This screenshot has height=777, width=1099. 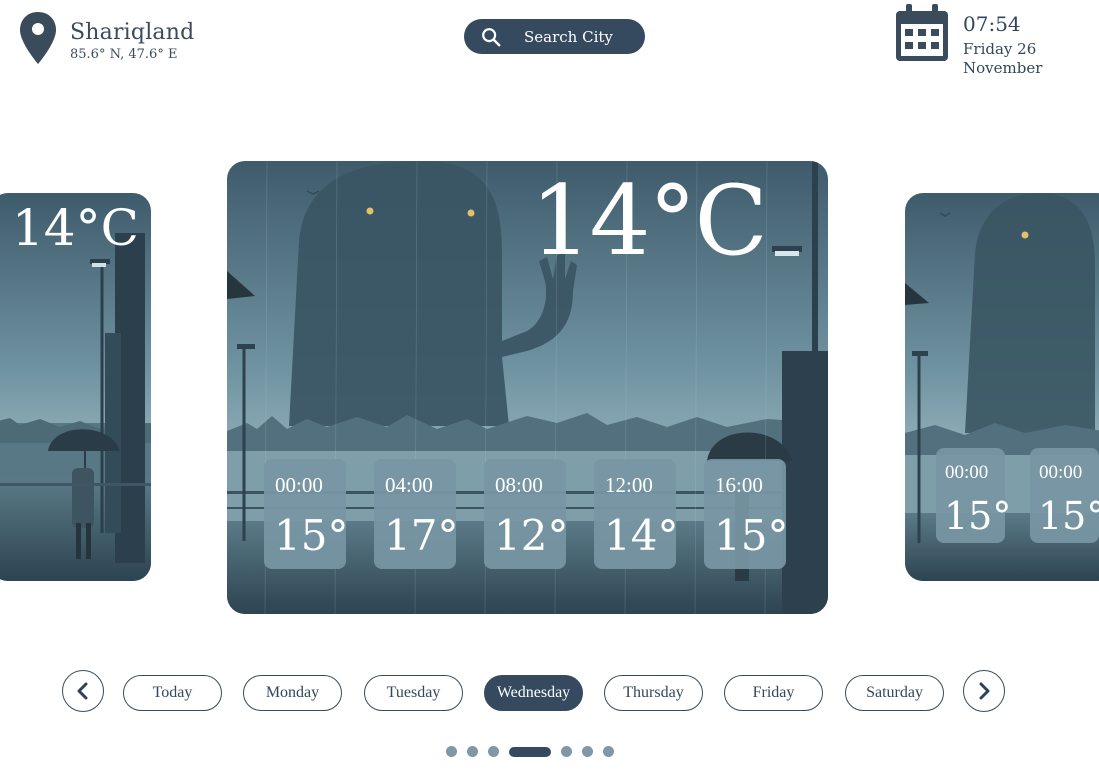 I want to click on hourly-temp: 12°, so click(x=531, y=535).